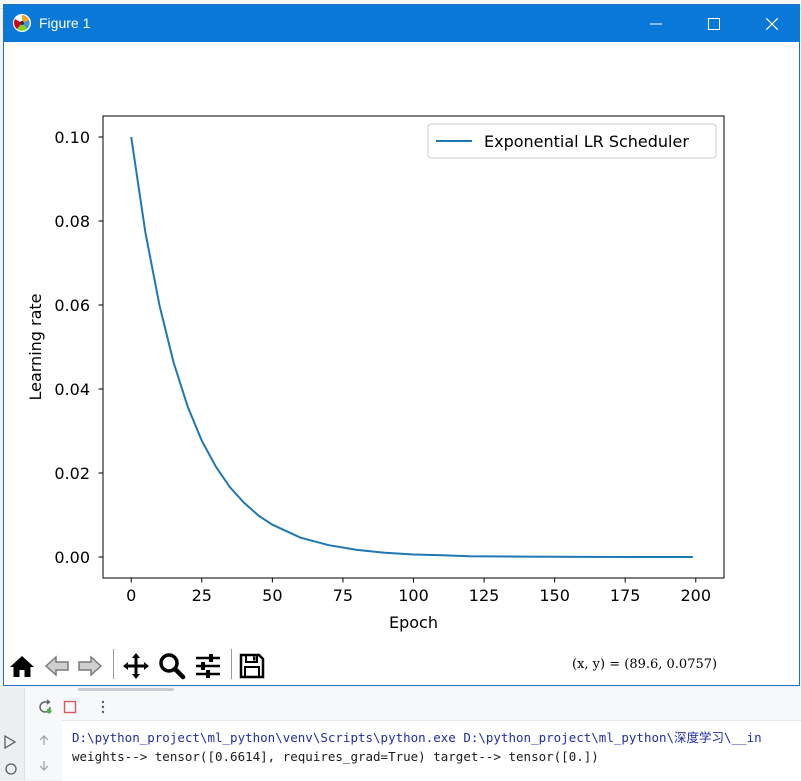 The width and height of the screenshot is (801, 781). Describe the element at coordinates (645, 664) in the screenshot. I see `cursor-coordinates: (x, y) = (89.6, 0.0757)` at that location.